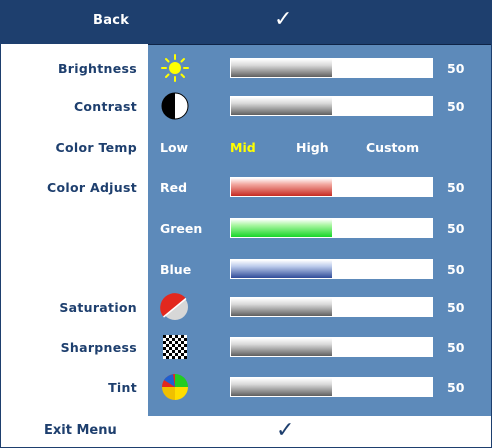 Image resolution: width=492 pixels, height=448 pixels. Describe the element at coordinates (175, 68) in the screenshot. I see `sun-icon` at that location.